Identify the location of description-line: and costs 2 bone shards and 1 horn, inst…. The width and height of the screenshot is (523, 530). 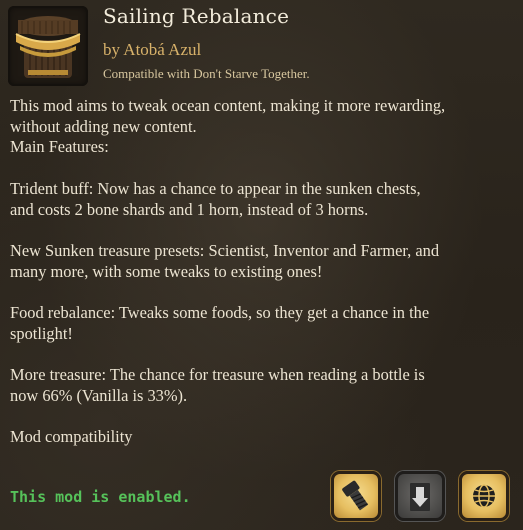
(189, 209).